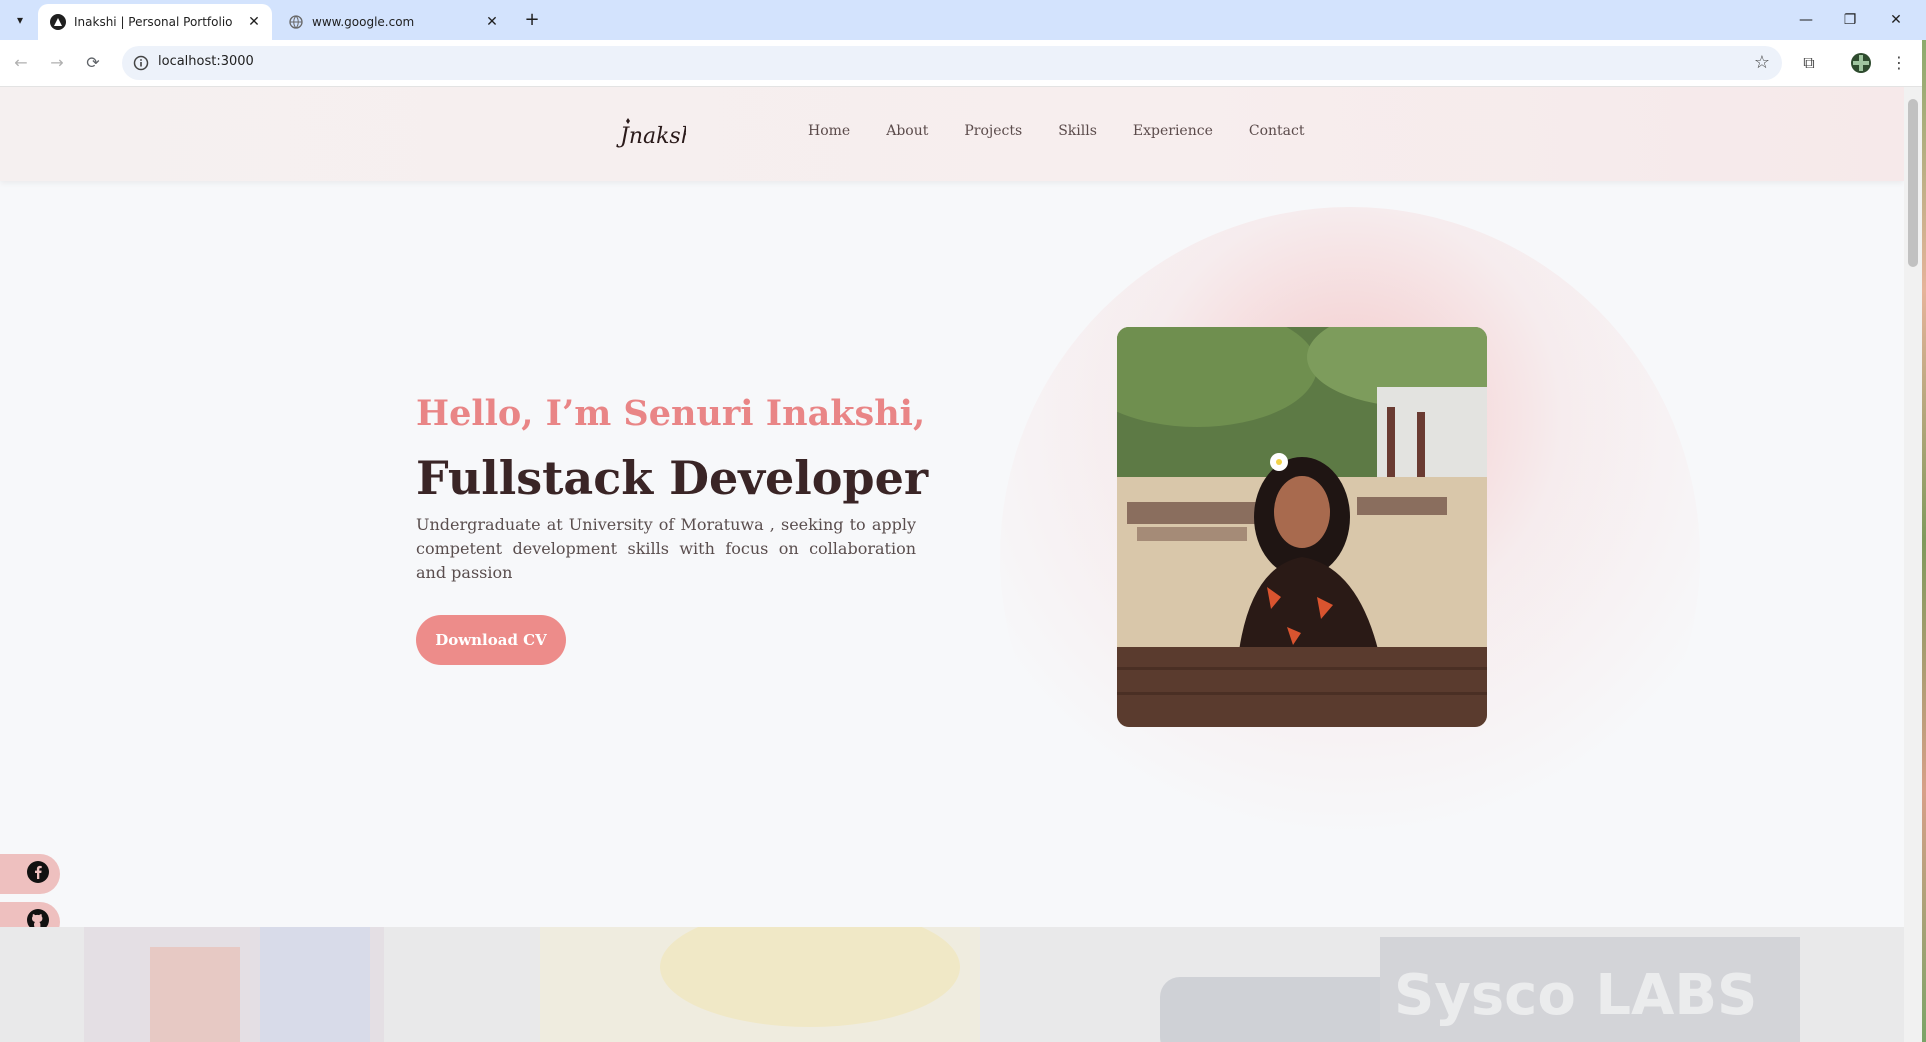 The image size is (1926, 1042). I want to click on site-info-icon, so click(141, 63).